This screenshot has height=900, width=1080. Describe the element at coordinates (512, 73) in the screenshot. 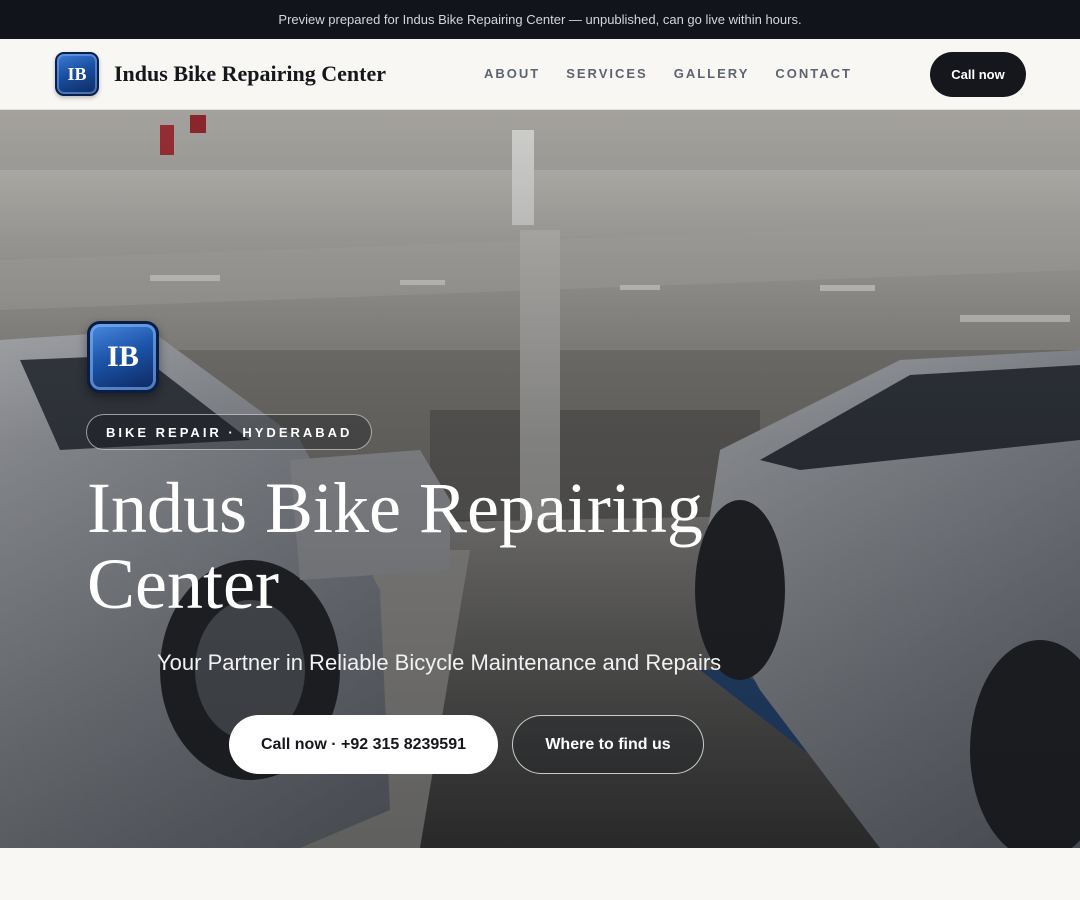

I see `nav-link-about: ABOUT` at that location.